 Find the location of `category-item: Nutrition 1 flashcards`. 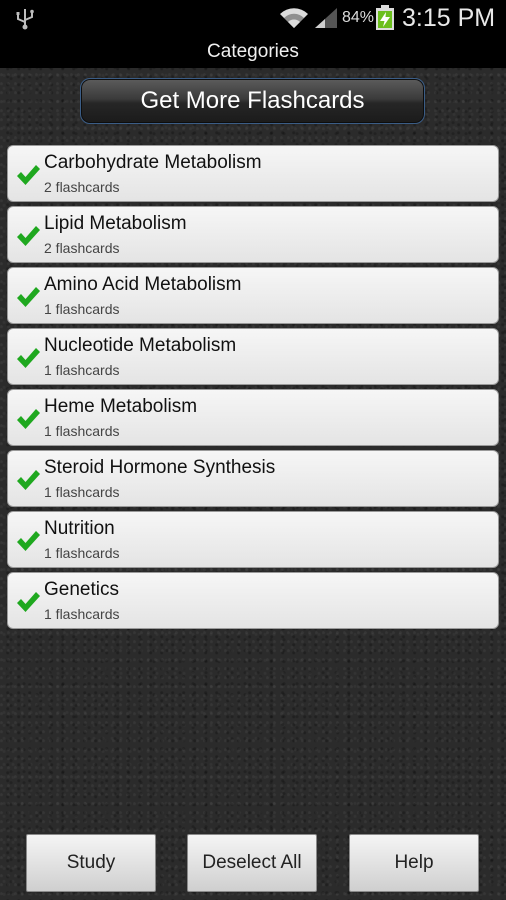

category-item: Nutrition 1 flashcards is located at coordinates (253, 539).